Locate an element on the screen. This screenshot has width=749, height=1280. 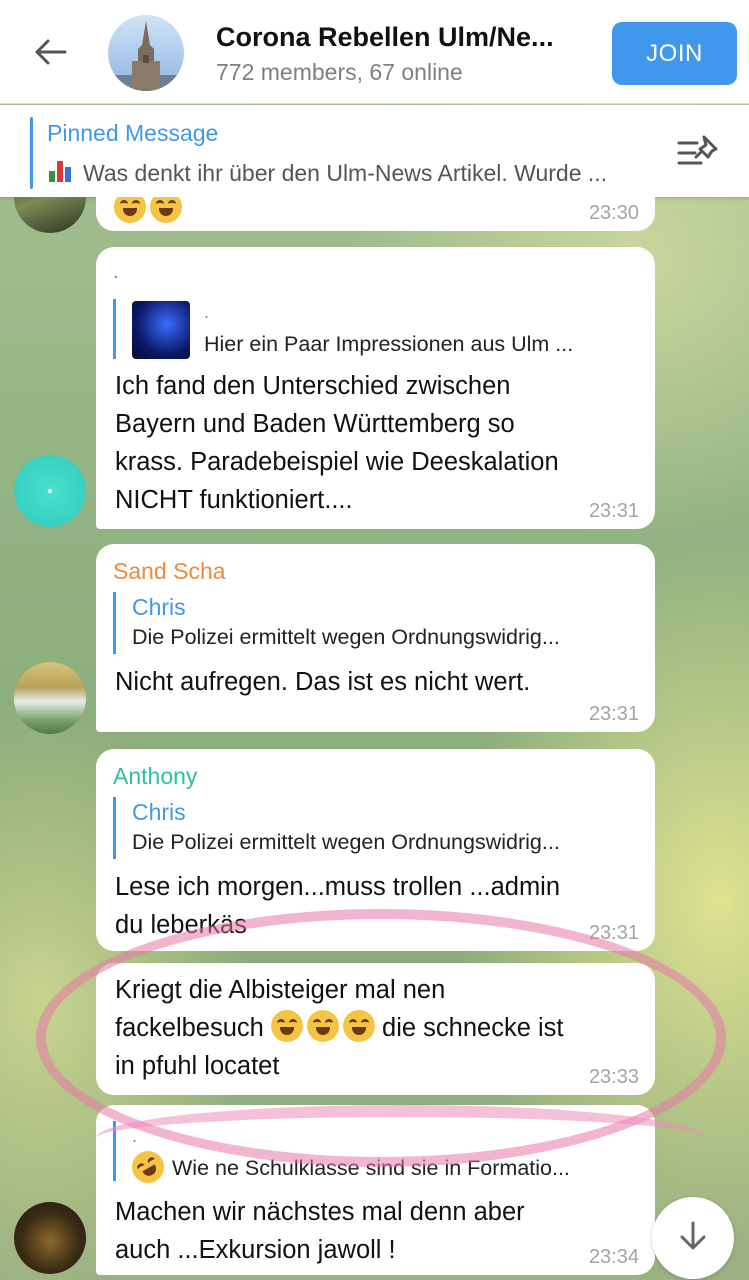
scroll-to-bottom-button is located at coordinates (693, 1238).